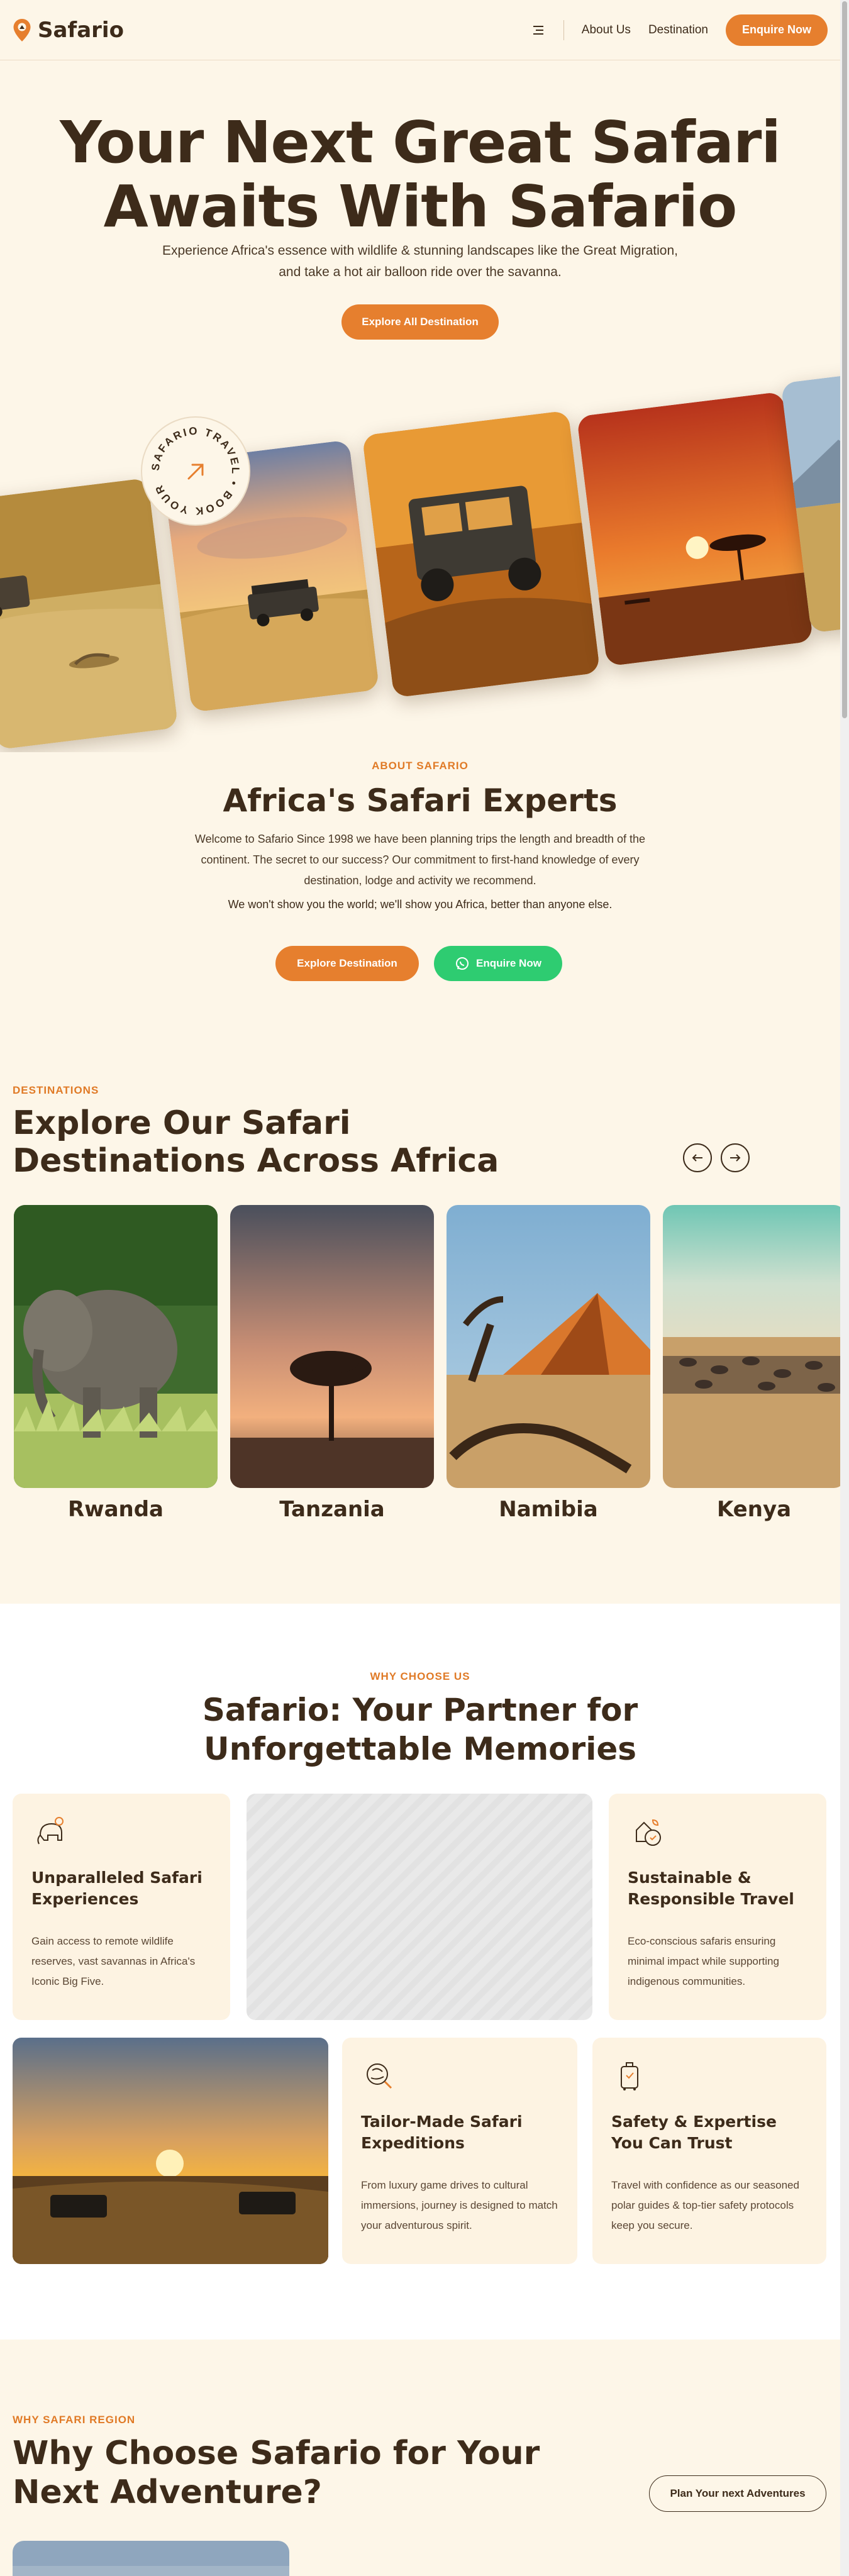 The height and width of the screenshot is (2576, 849). I want to click on logo: Safario, so click(68, 30).